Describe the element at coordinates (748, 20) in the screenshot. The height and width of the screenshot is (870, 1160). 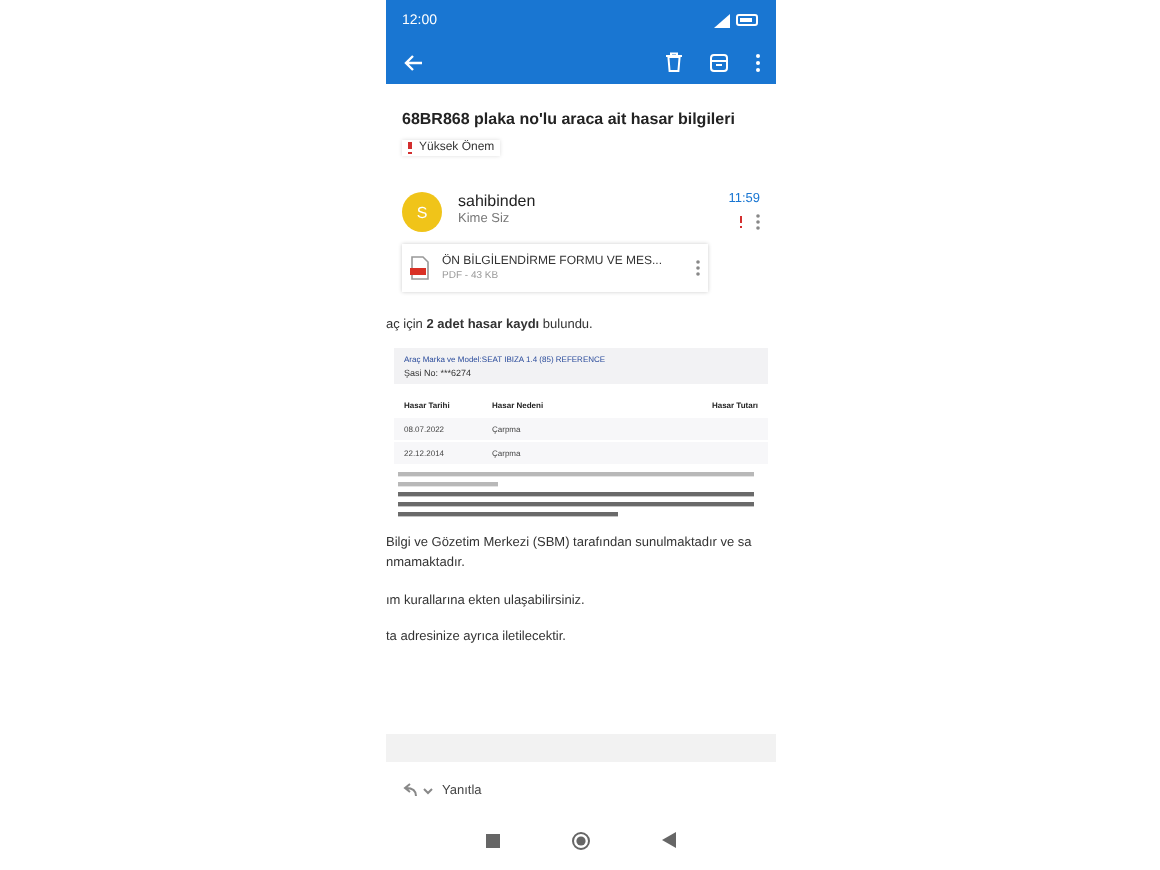
I see `battery-icon` at that location.